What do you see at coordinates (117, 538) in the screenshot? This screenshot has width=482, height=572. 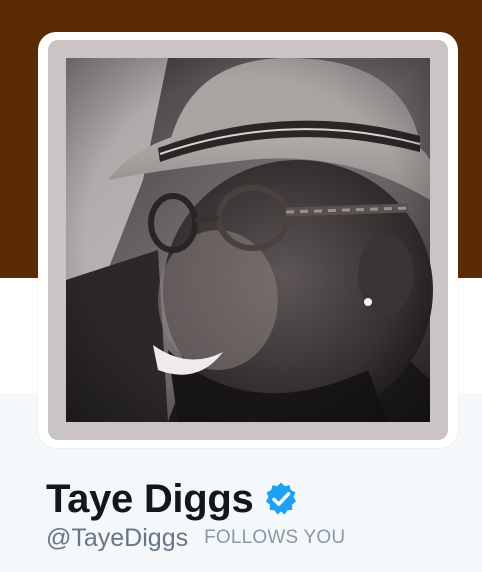 I see `profile-screen-name: @TayeDiggs` at bounding box center [117, 538].